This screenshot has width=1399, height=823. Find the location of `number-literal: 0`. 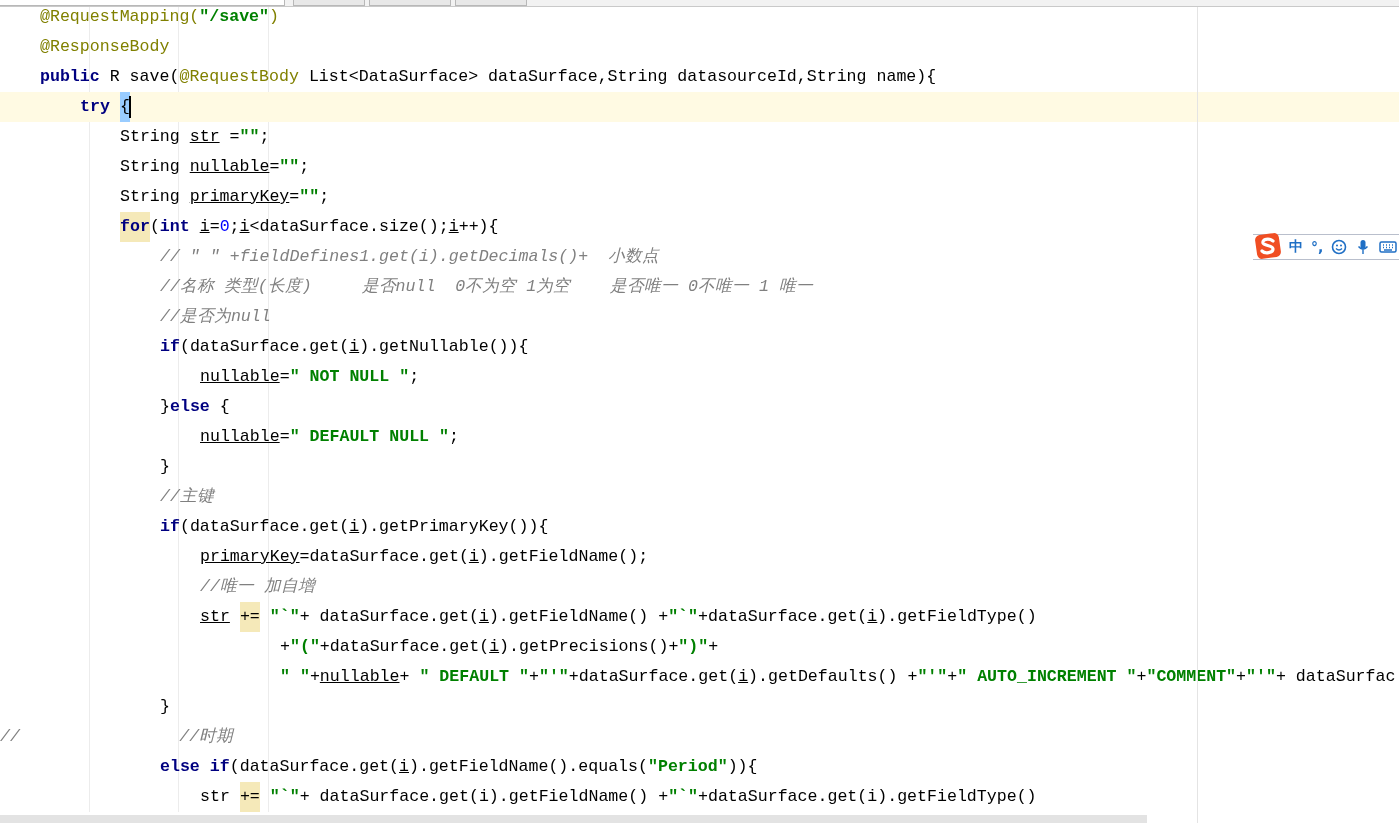

number-literal: 0 is located at coordinates (224, 227).